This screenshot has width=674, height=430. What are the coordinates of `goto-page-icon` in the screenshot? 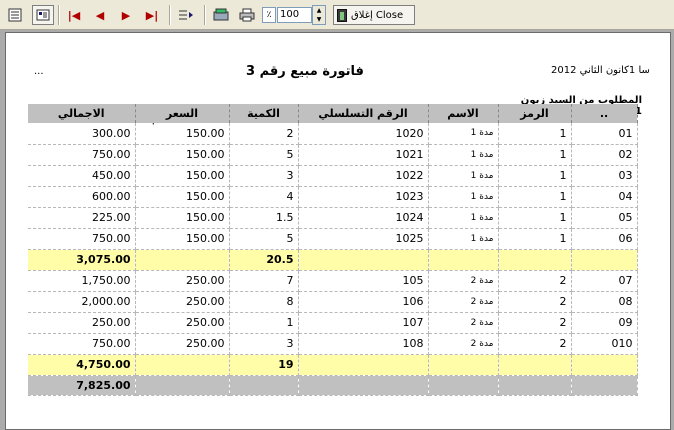 It's located at (186, 15).